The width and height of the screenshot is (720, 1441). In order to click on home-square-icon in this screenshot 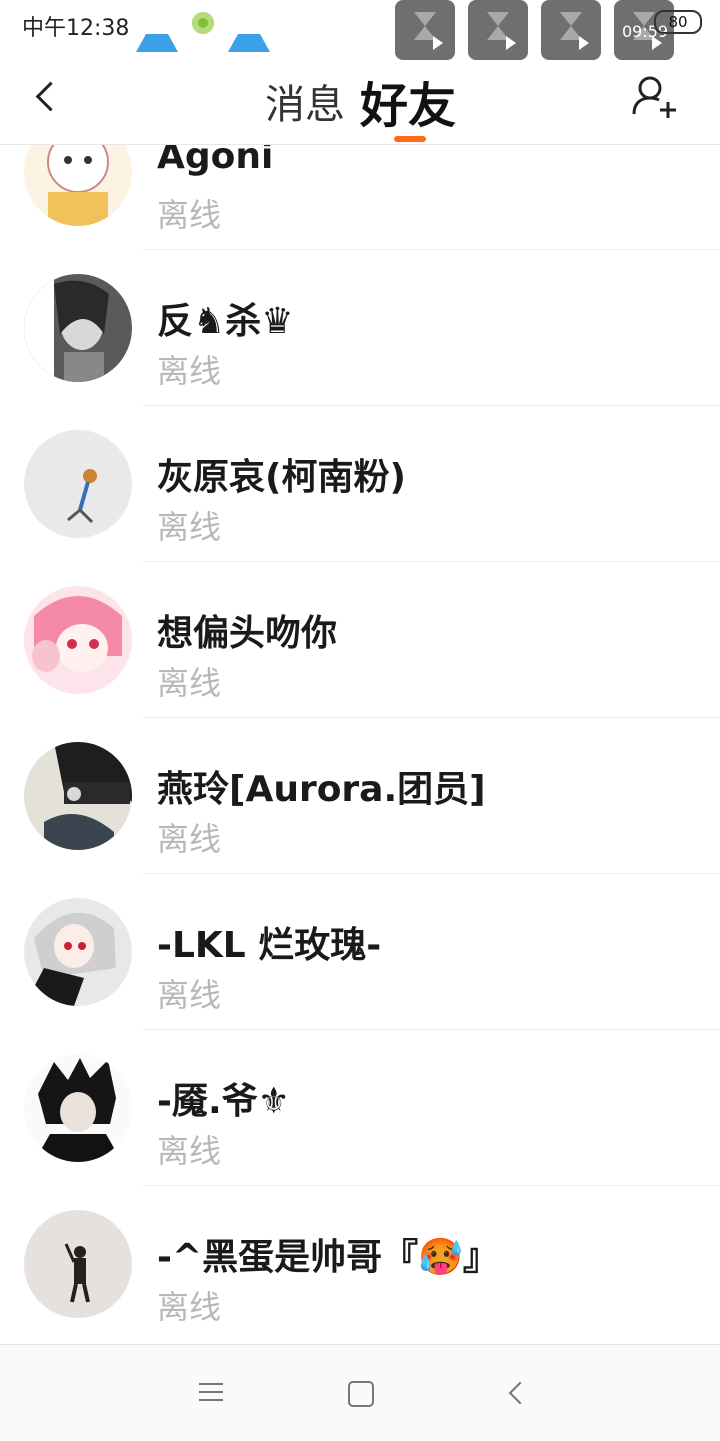, I will do `click(361, 1394)`.